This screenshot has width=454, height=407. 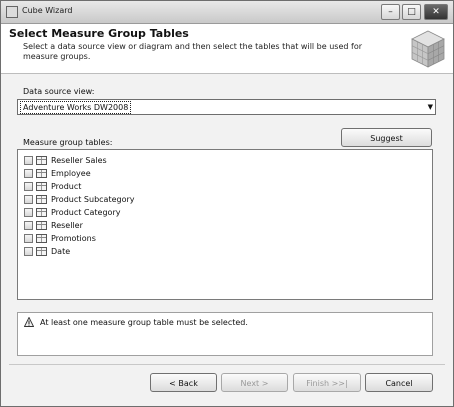 I want to click on dropdown-arrow-icon: ▼, so click(x=430, y=107).